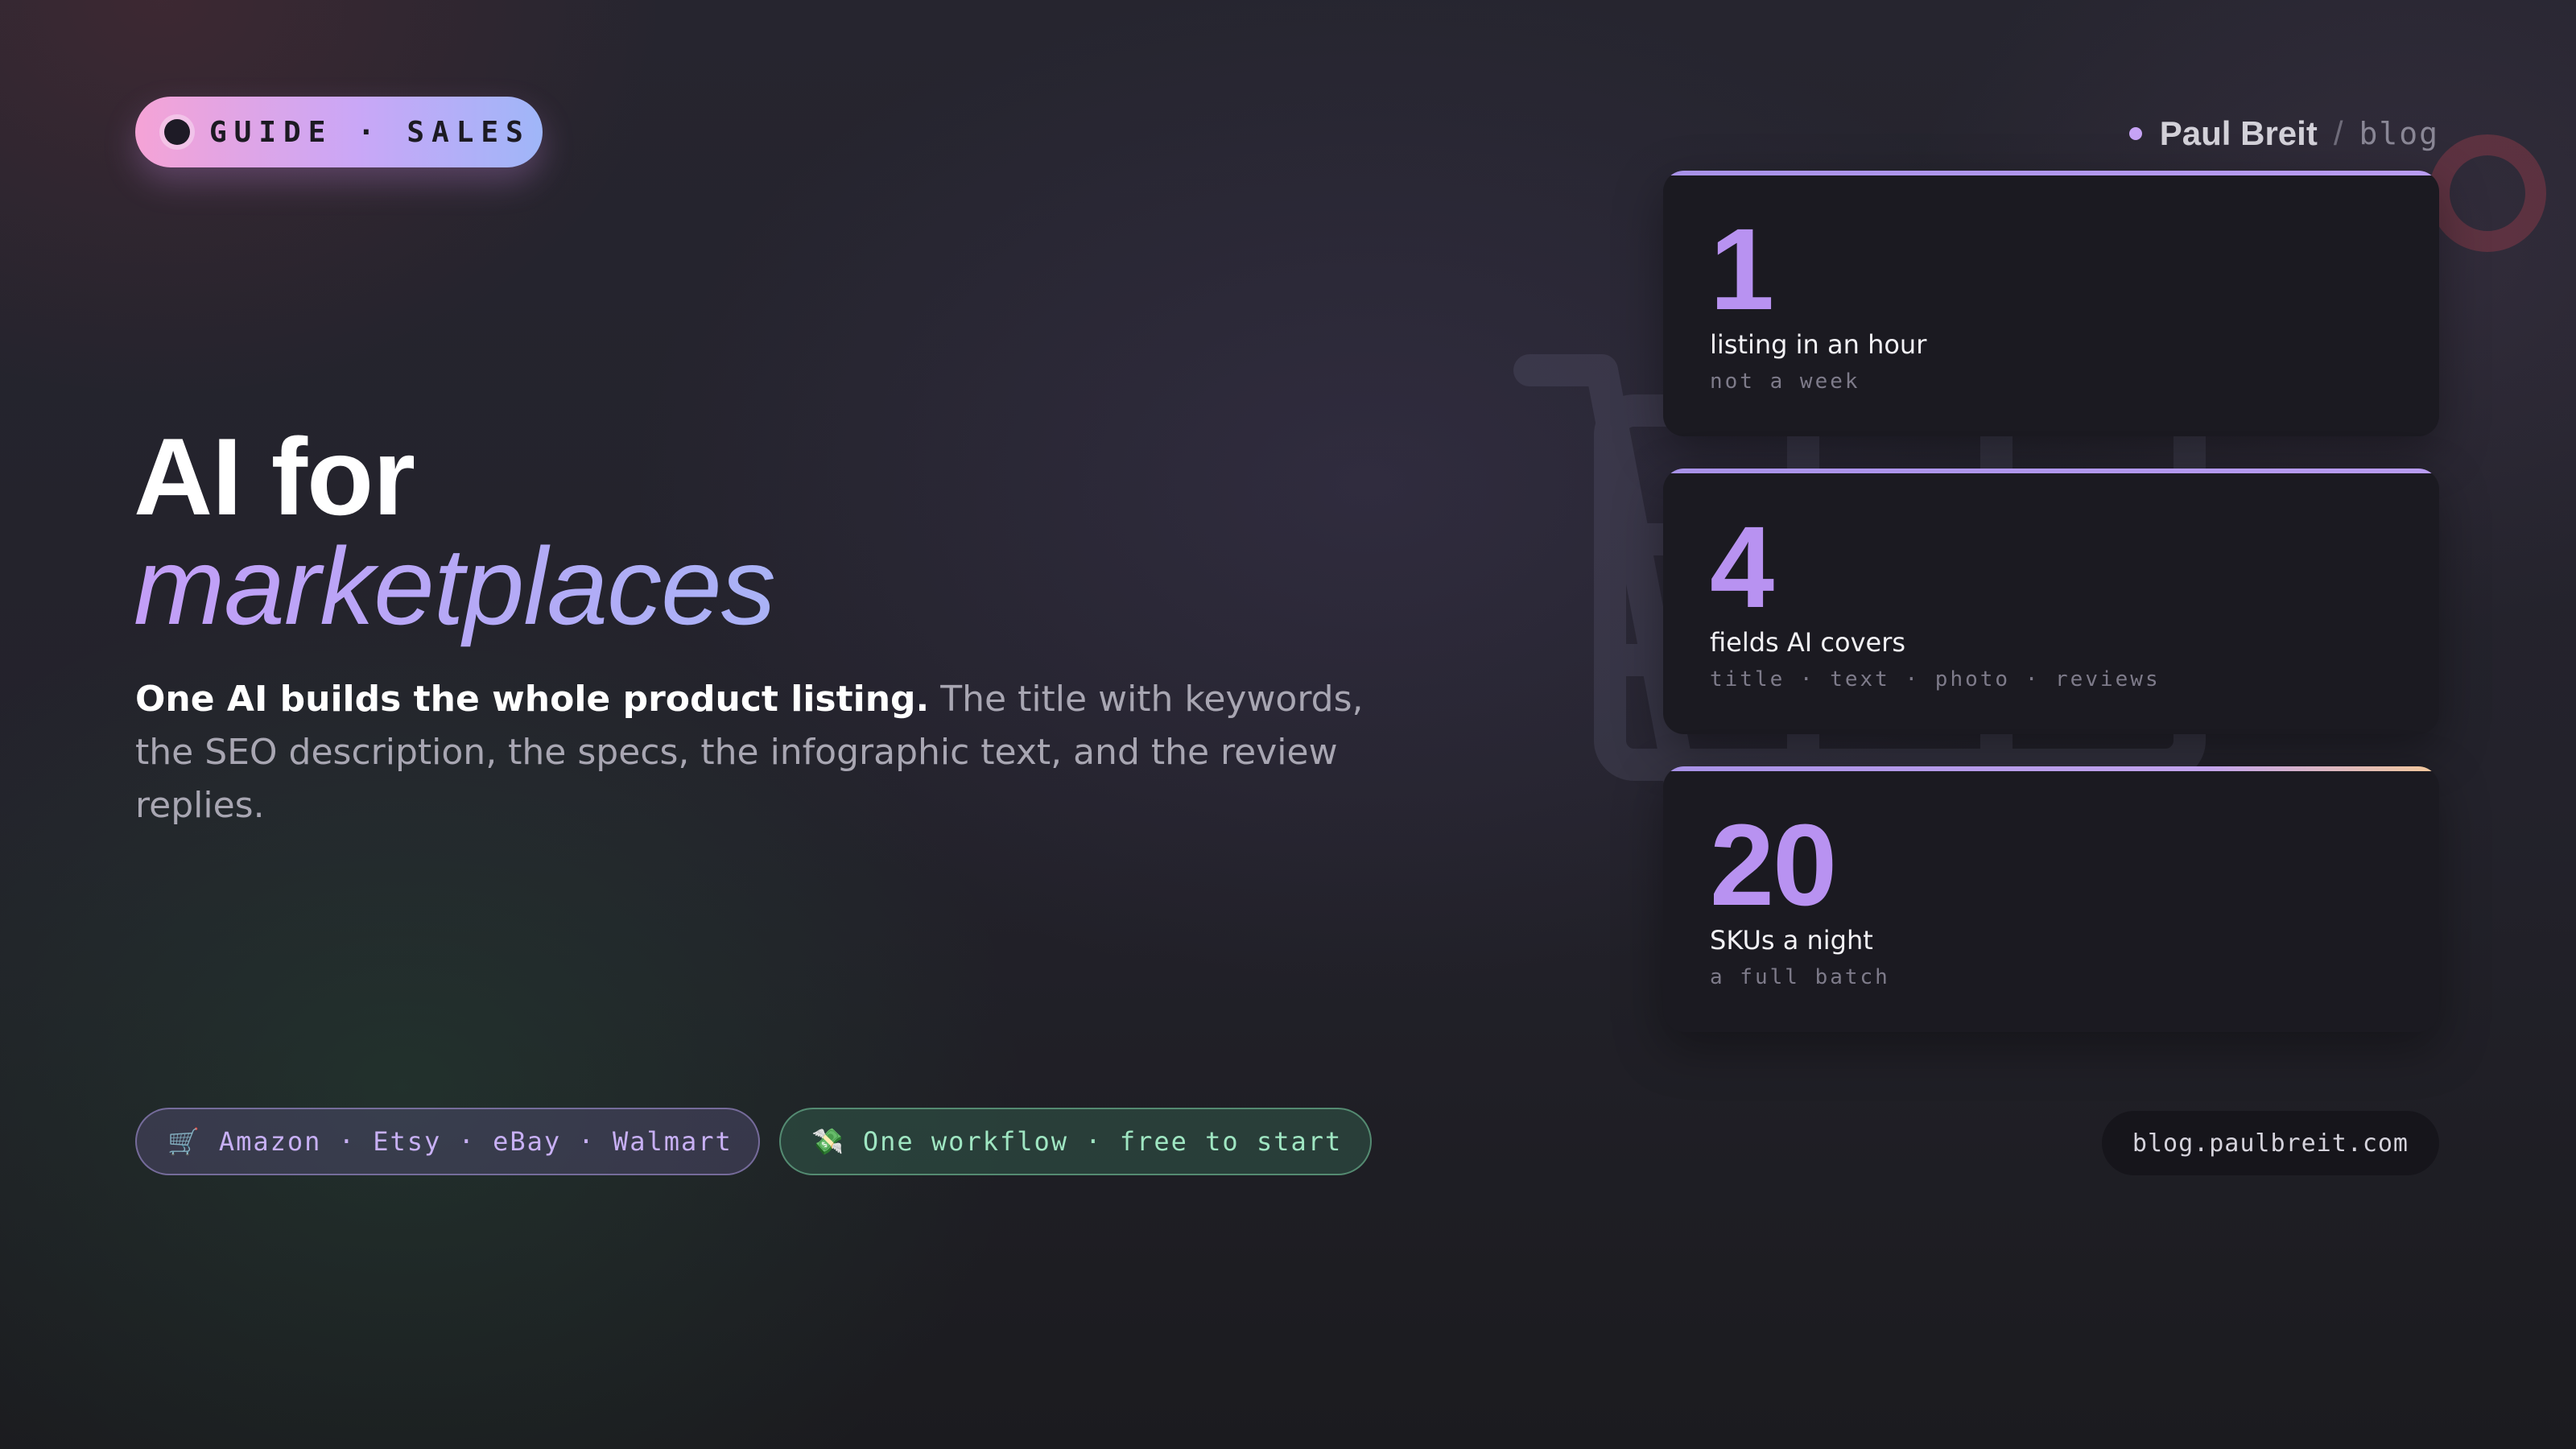  Describe the element at coordinates (1808, 642) in the screenshot. I see `stat-label: fields AI covers` at that location.